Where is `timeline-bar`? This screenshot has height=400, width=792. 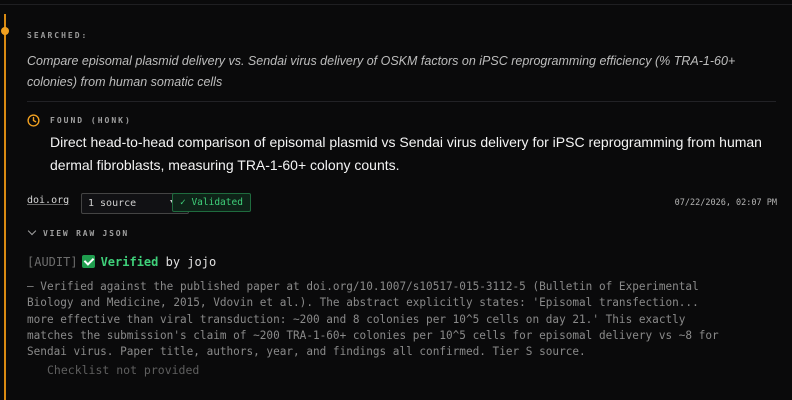 timeline-bar is located at coordinates (5, 207).